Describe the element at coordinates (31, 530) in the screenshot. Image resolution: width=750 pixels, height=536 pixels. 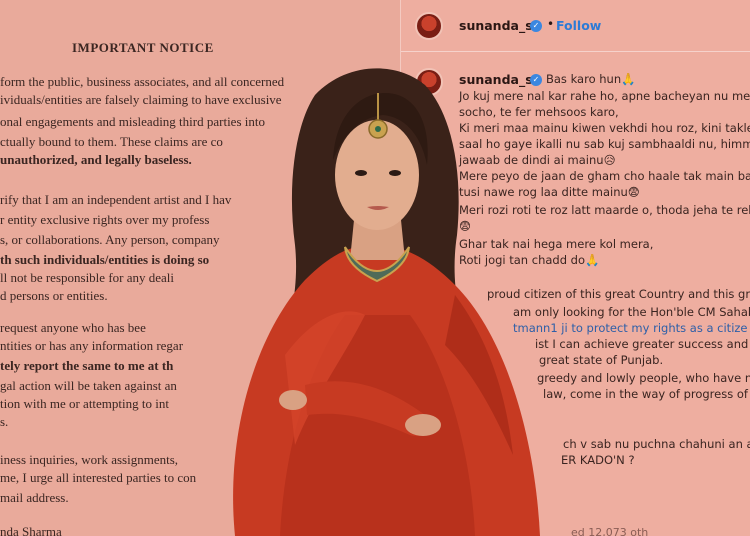
I see `notice-line: nda Sharma` at that location.